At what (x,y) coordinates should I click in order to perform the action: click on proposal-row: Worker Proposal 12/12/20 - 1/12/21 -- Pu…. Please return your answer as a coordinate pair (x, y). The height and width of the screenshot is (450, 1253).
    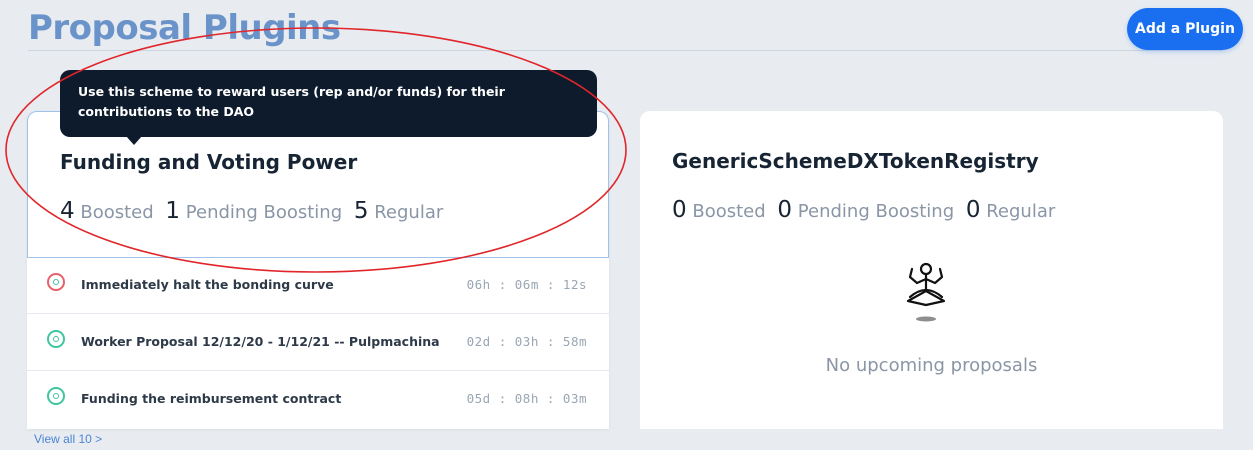
    Looking at the image, I should click on (318, 342).